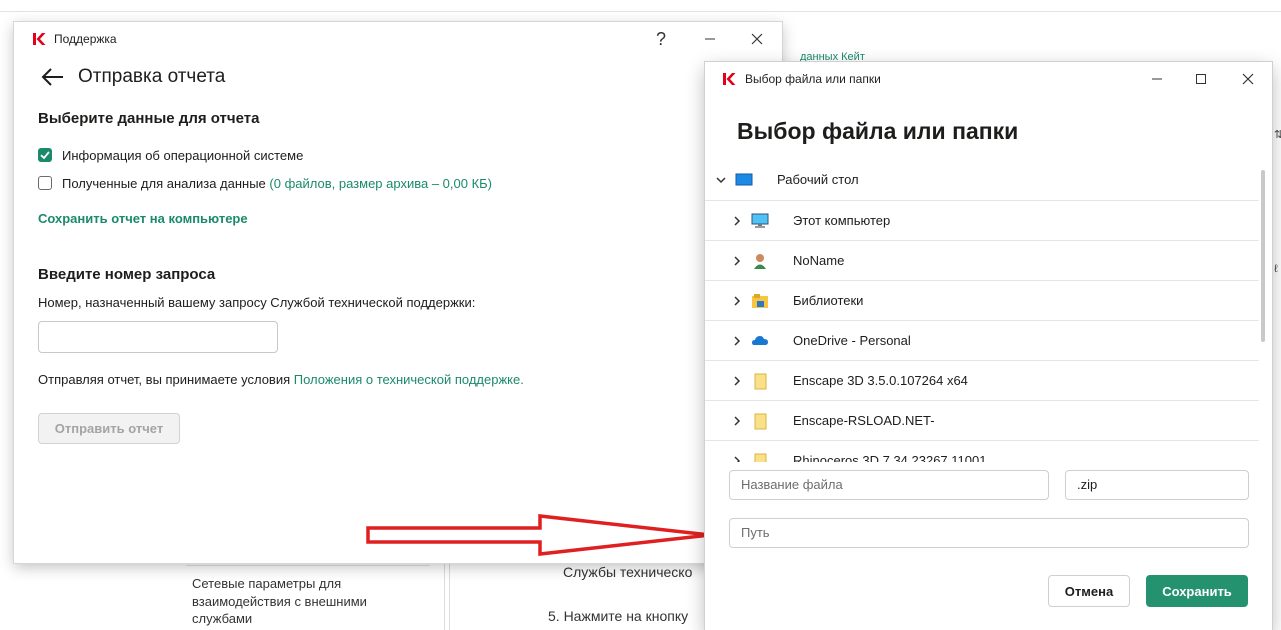 The height and width of the screenshot is (630, 1281). I want to click on user-icon, so click(760, 261).